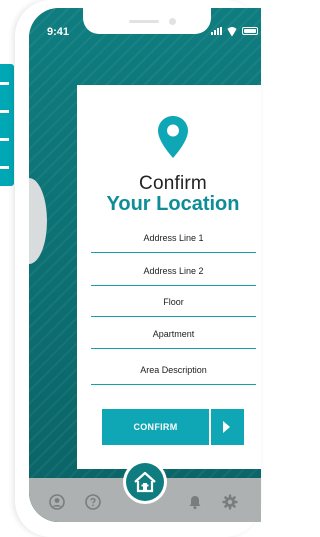  I want to click on bell-icon, so click(195, 502).